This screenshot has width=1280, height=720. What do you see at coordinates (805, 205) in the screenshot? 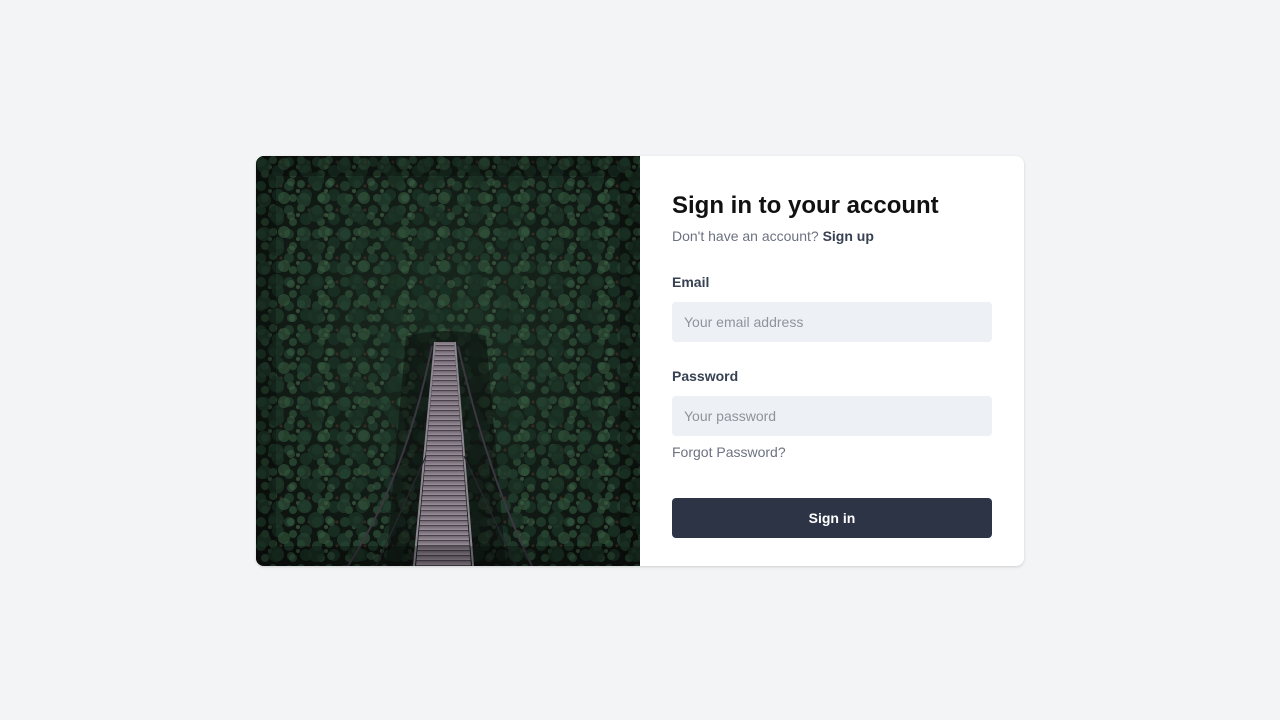
I see `page-title: Sign in to your account` at bounding box center [805, 205].